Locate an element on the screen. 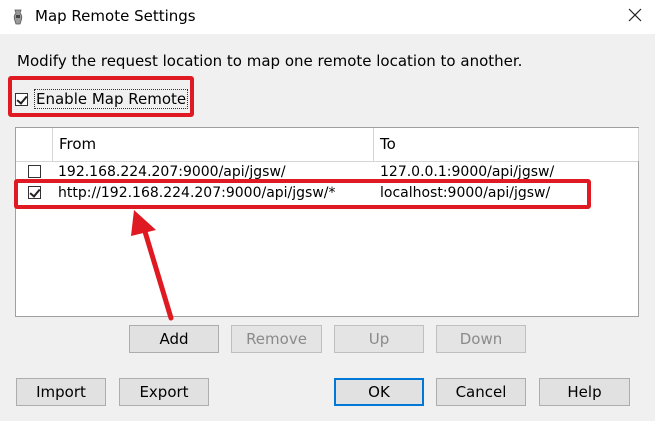  remove-button: Remove is located at coordinates (276, 339).